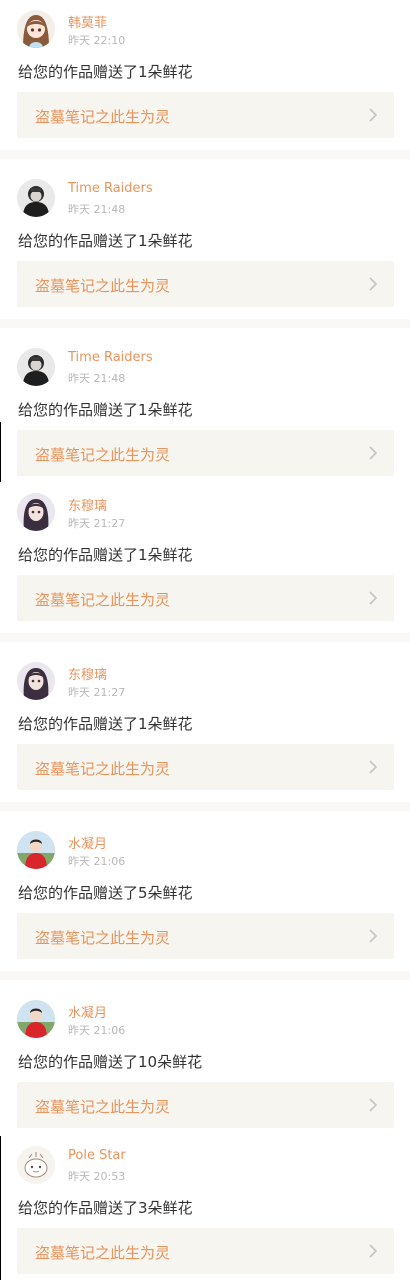  I want to click on gift-message: 给您的作品赠送了3朵鲜花, so click(105, 1208).